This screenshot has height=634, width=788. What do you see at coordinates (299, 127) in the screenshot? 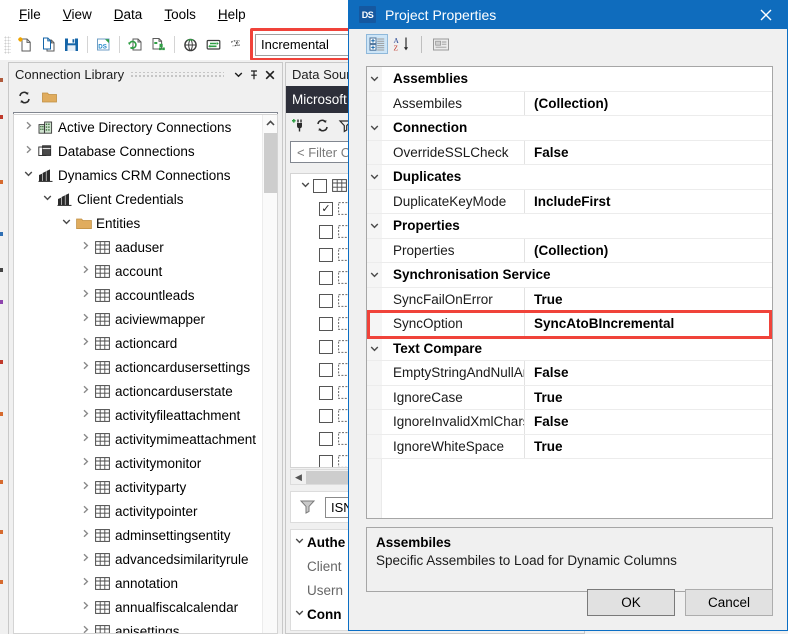
I see `connect-plug-icon` at bounding box center [299, 127].